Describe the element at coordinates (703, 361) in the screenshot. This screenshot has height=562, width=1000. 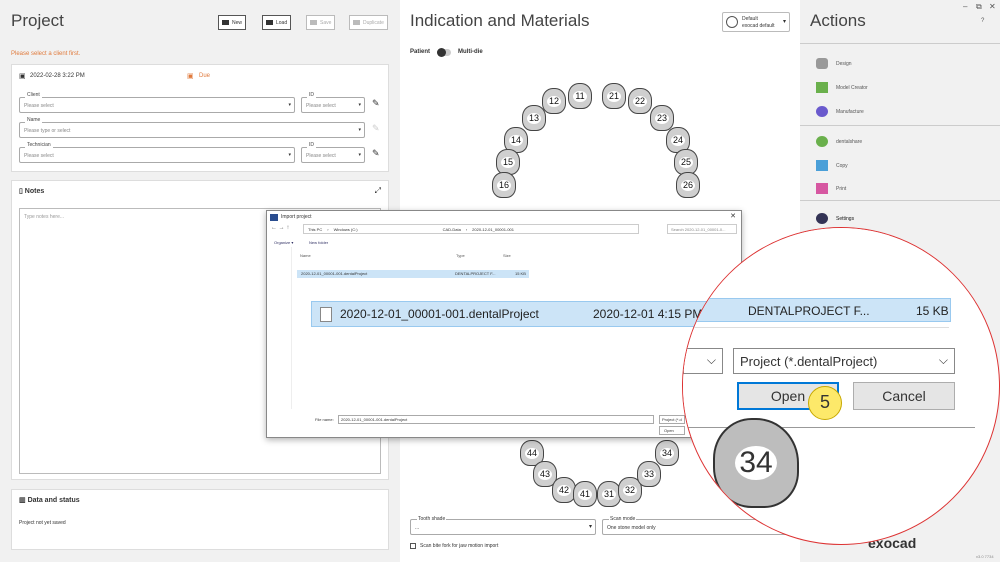
I see `zoom-filename-dropdown: ⌵` at that location.